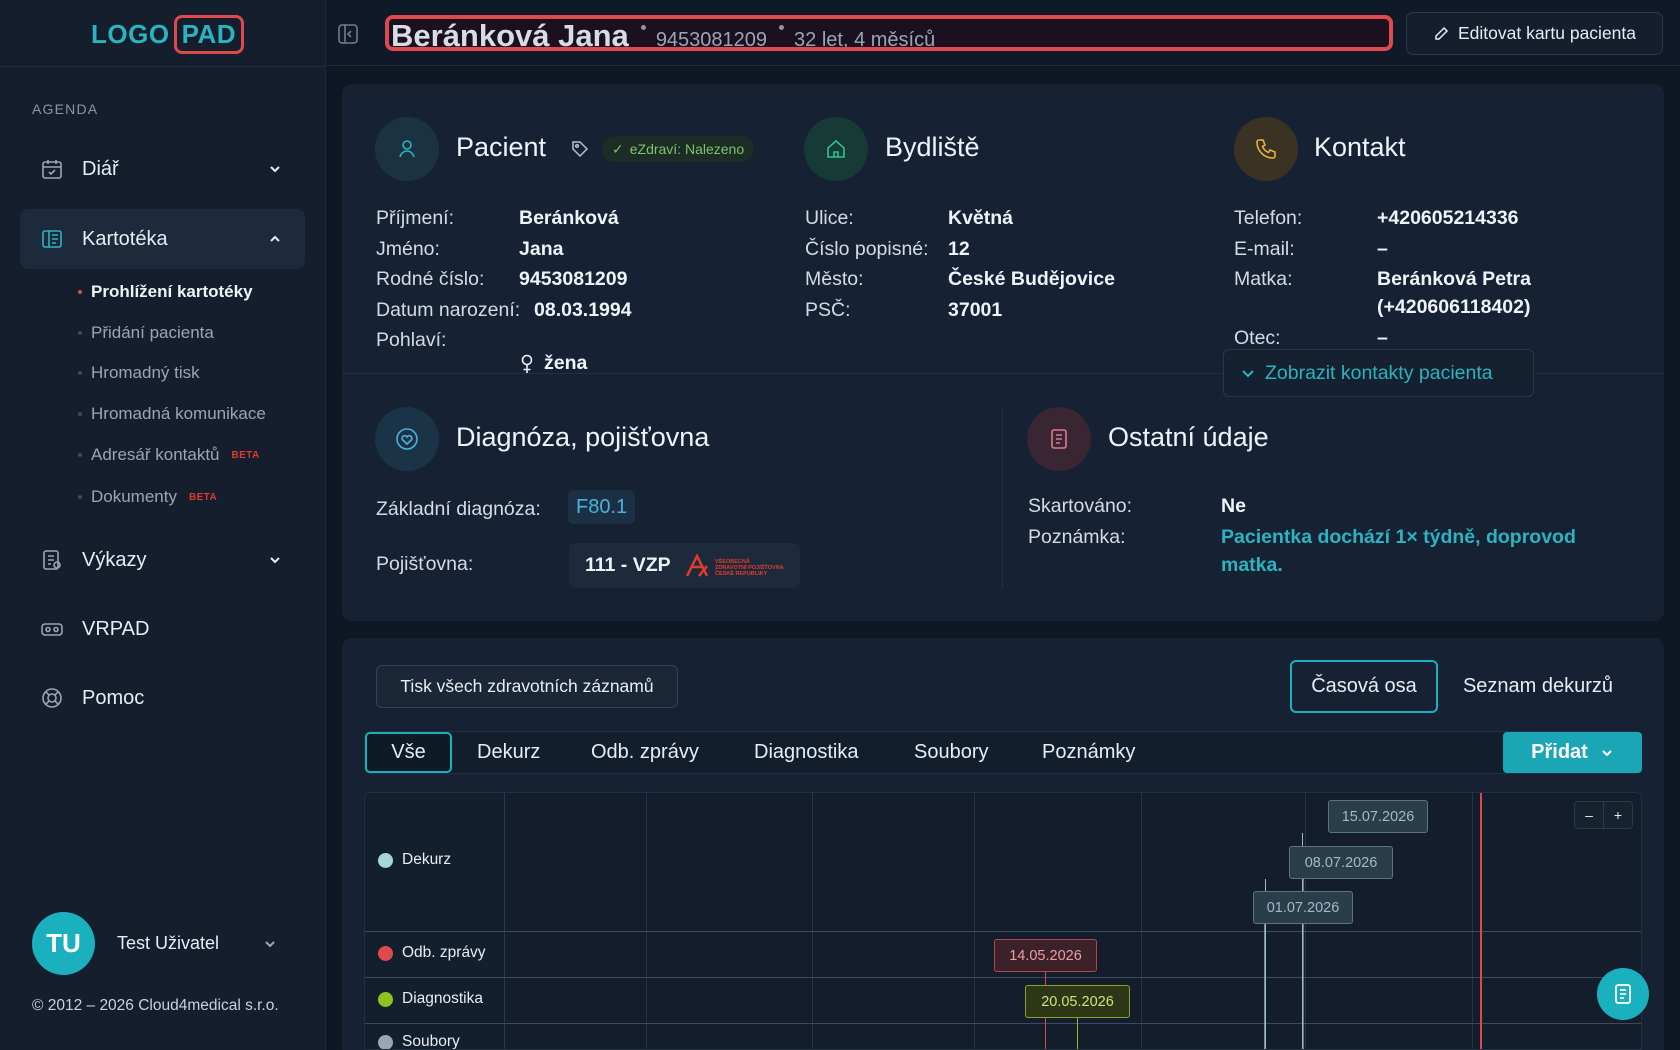 This screenshot has width=1680, height=1050. What do you see at coordinates (504, 310) in the screenshot?
I see `field-datum-narozeni: Datum narození: 08.03.1994` at bounding box center [504, 310].